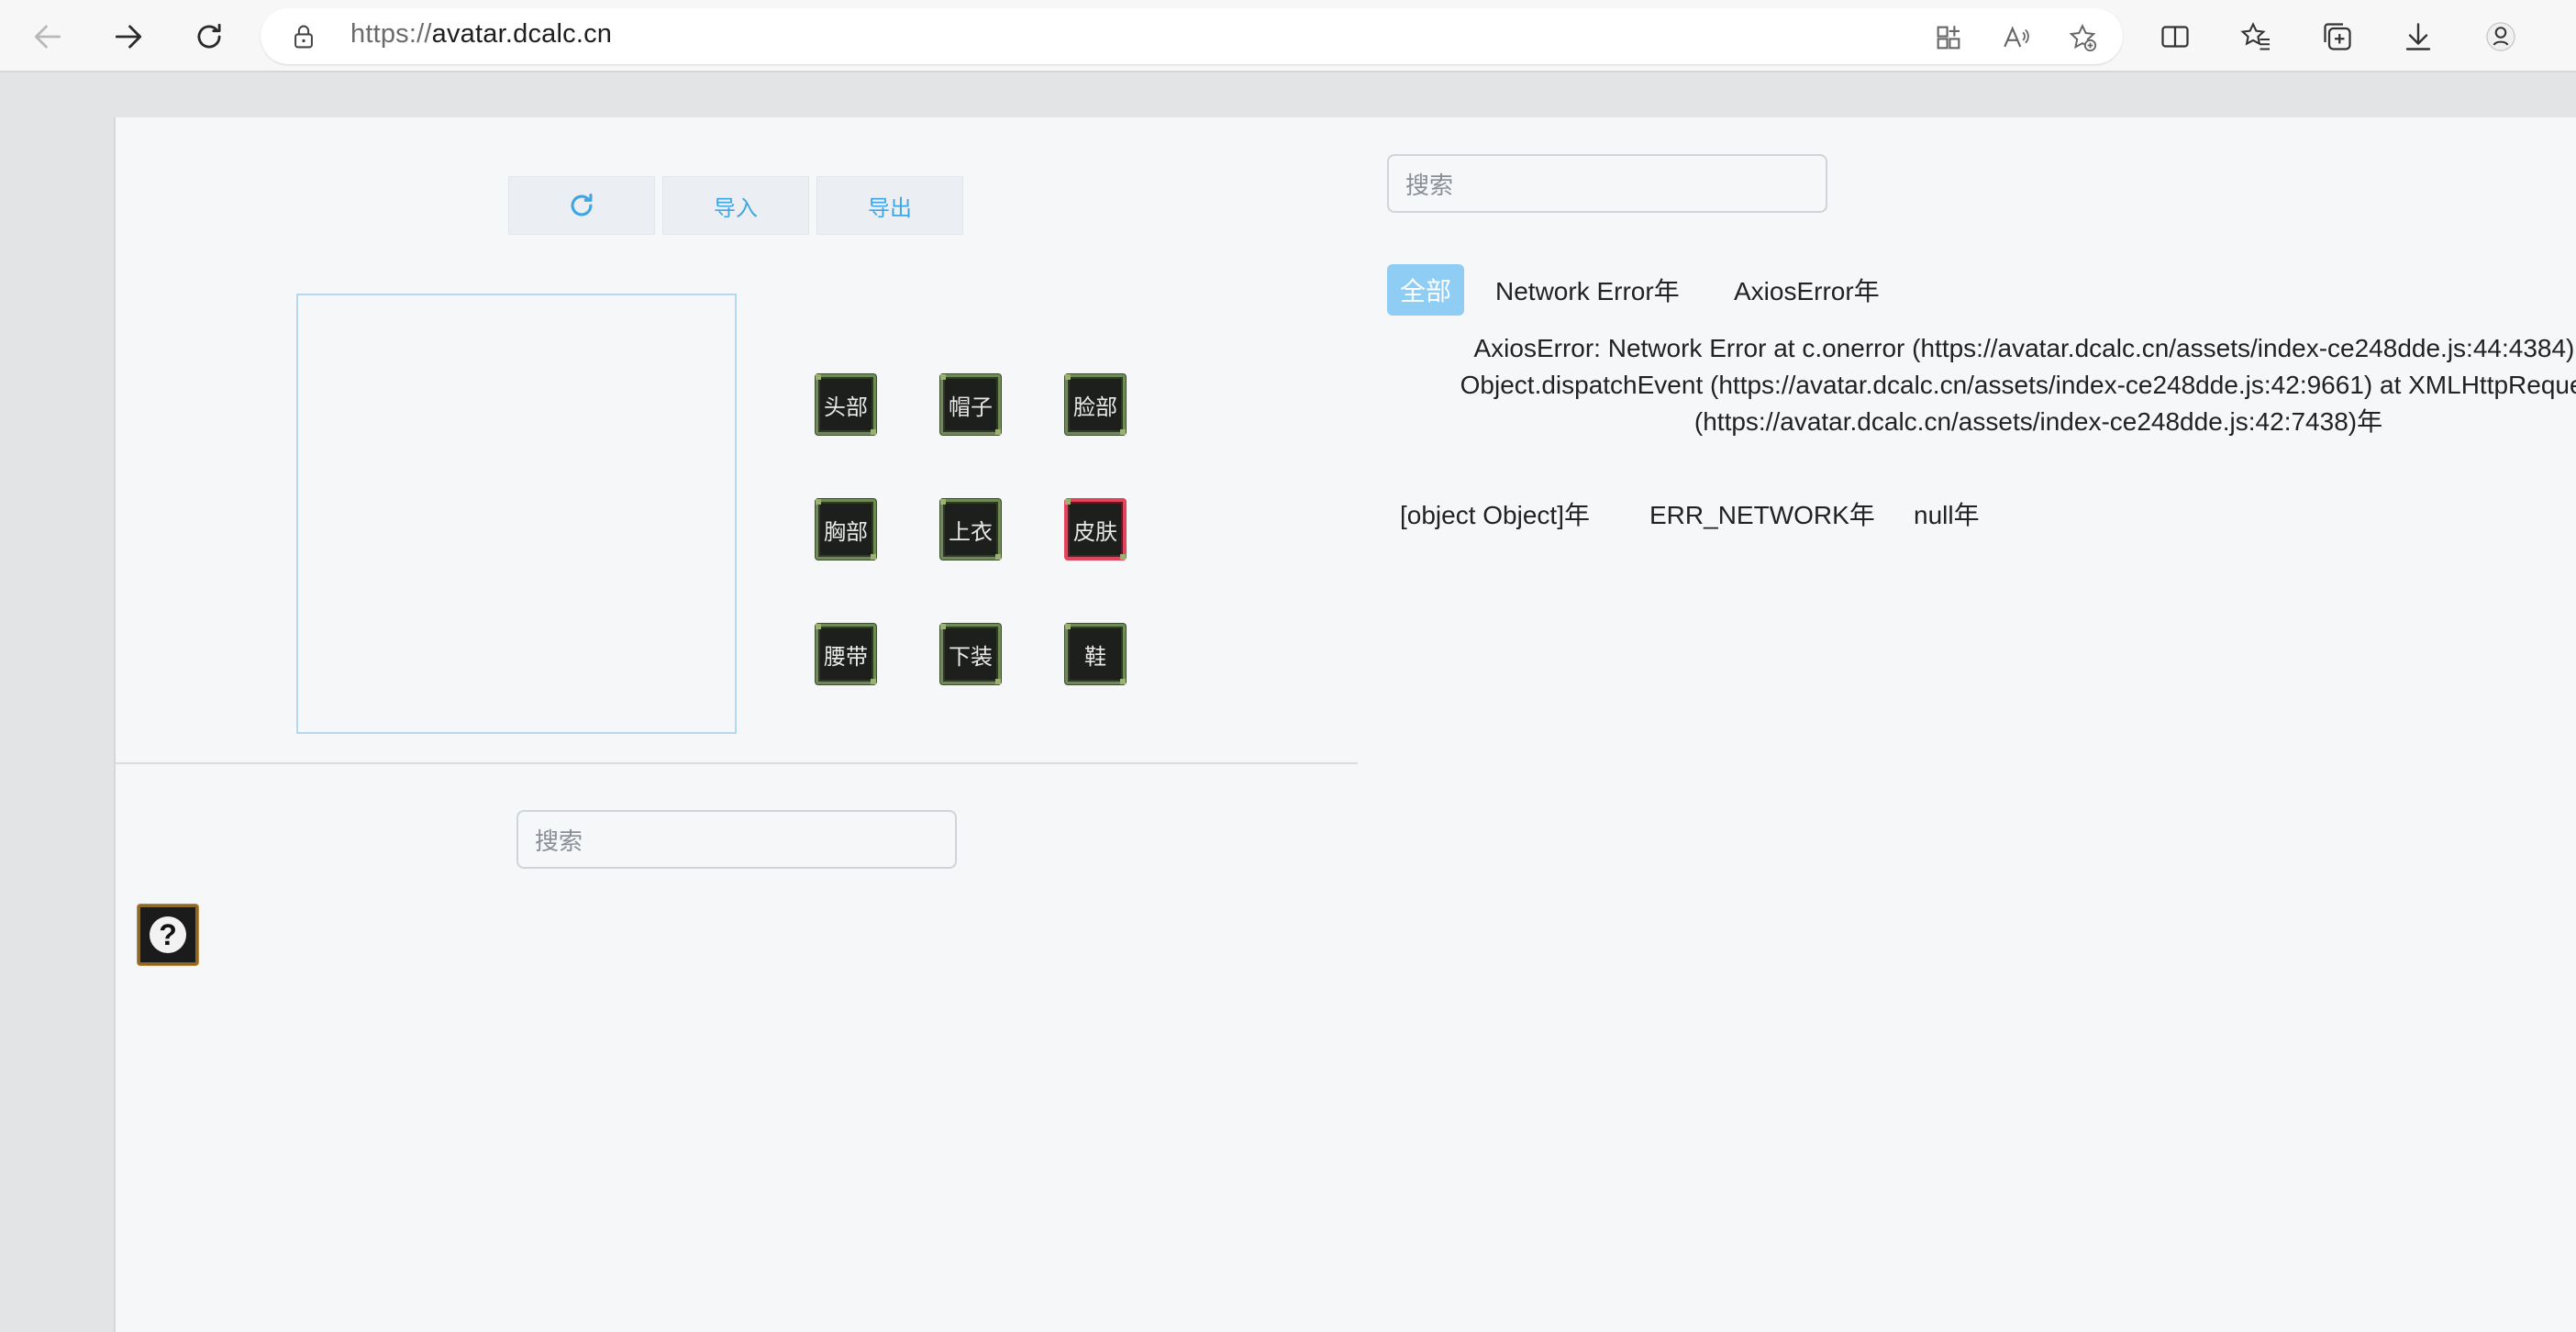 This screenshot has height=1332, width=2576. I want to click on url-text: https://avatar.dcalc.cn, so click(481, 34).